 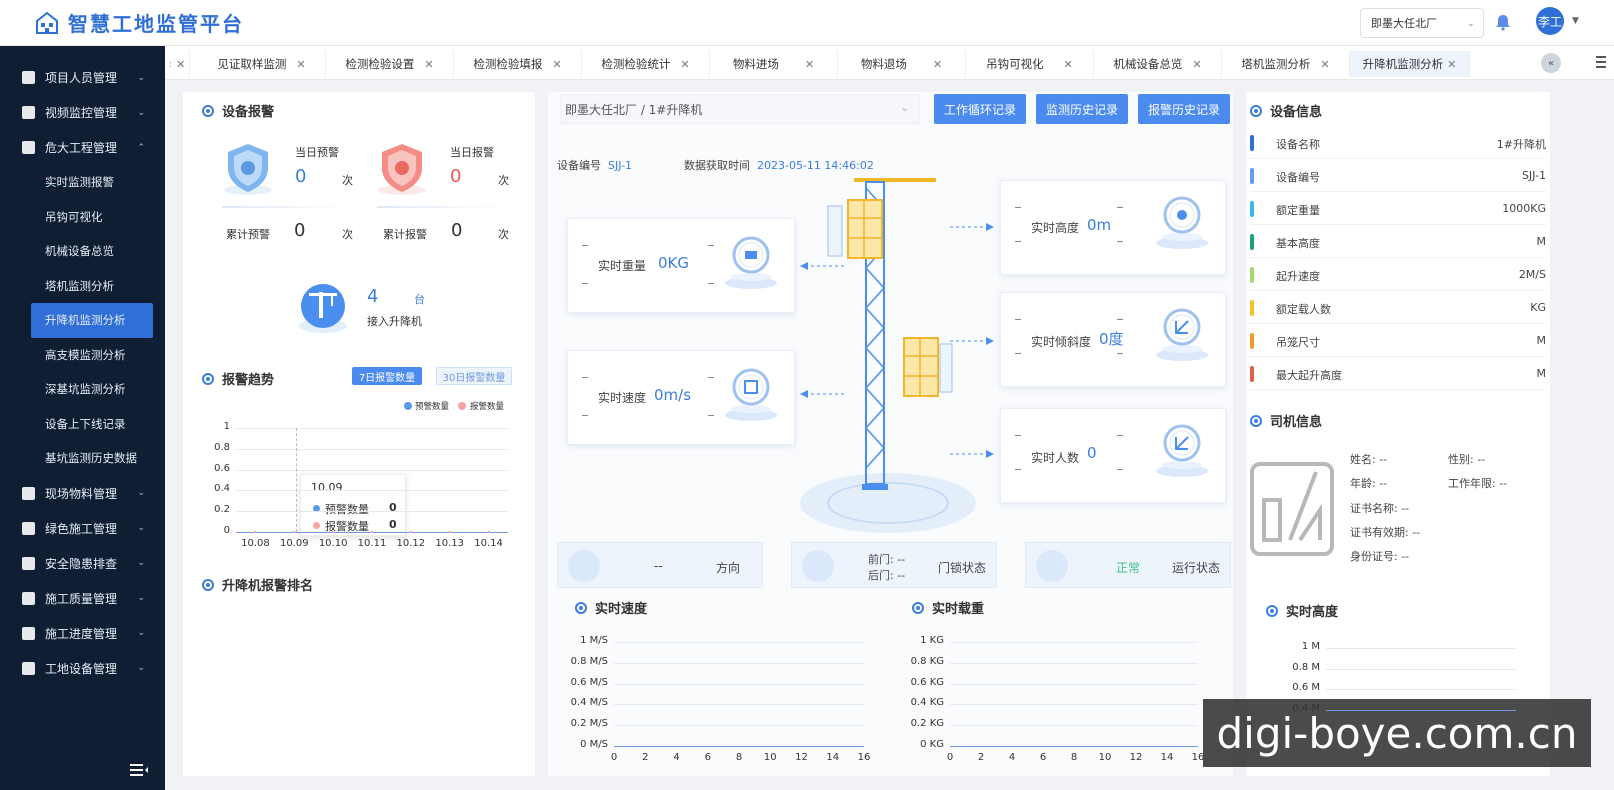 What do you see at coordinates (739, 757) in the screenshot?
I see `x-tick-label: 8` at bounding box center [739, 757].